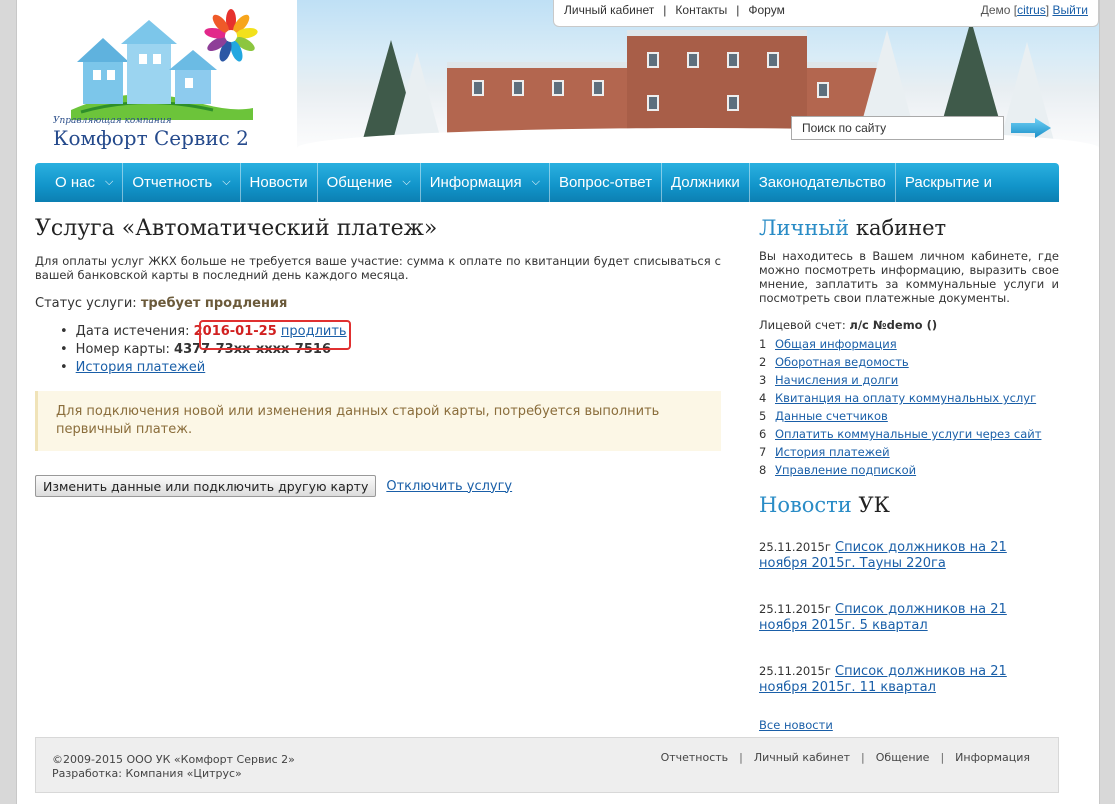  I want to click on card-label: Номер карты:, so click(122, 349).